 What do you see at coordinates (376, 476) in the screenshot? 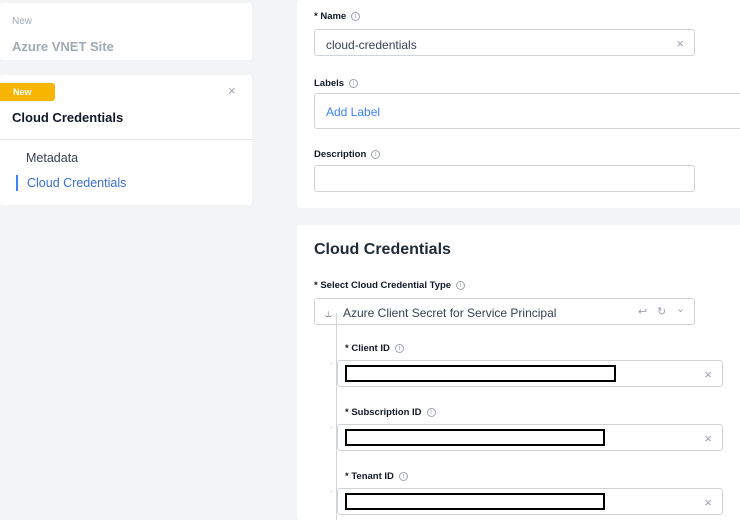
I see `tenant-id-label: * Tenant ID i` at bounding box center [376, 476].